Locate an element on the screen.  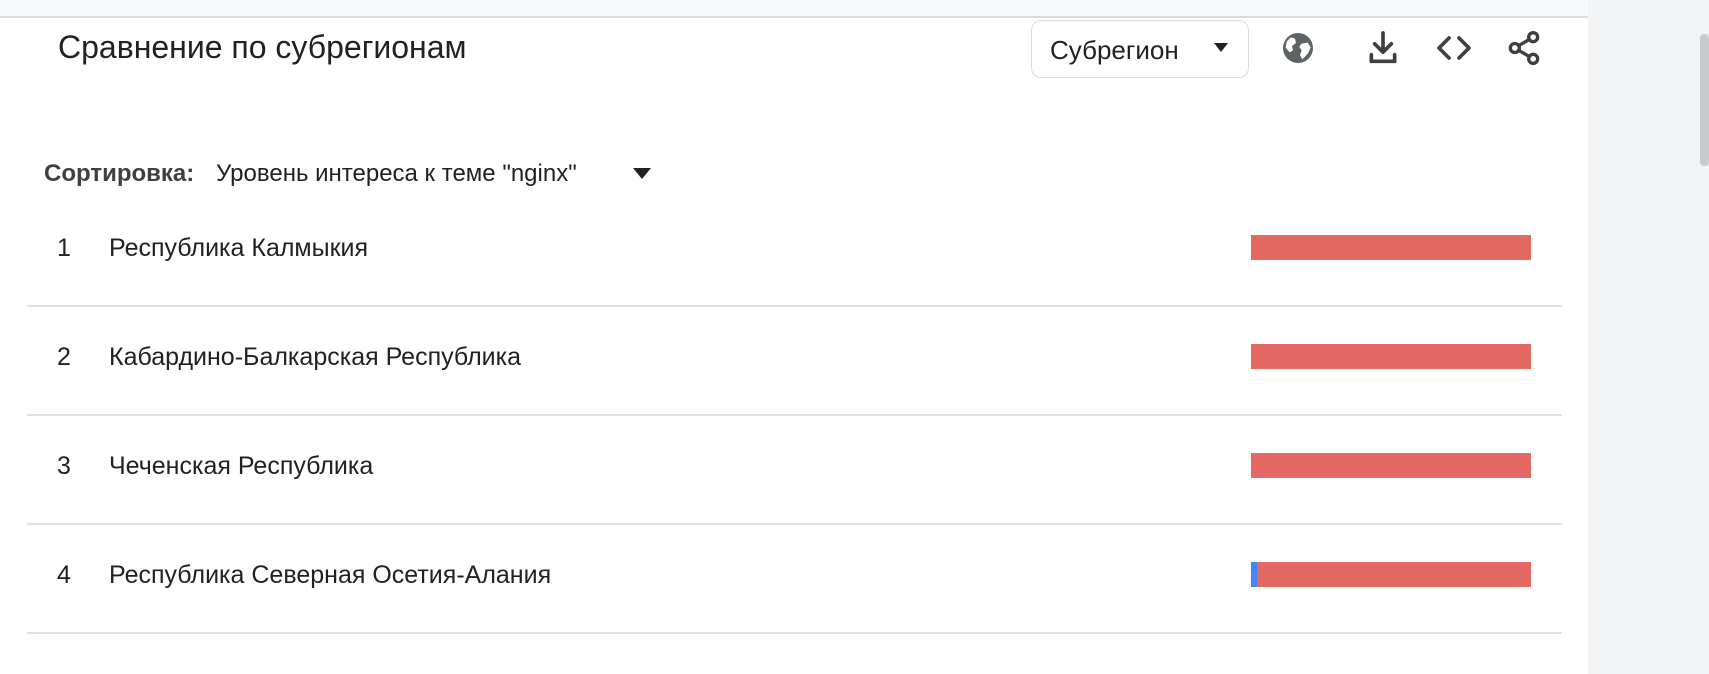
embed-code-icon is located at coordinates (1454, 48).